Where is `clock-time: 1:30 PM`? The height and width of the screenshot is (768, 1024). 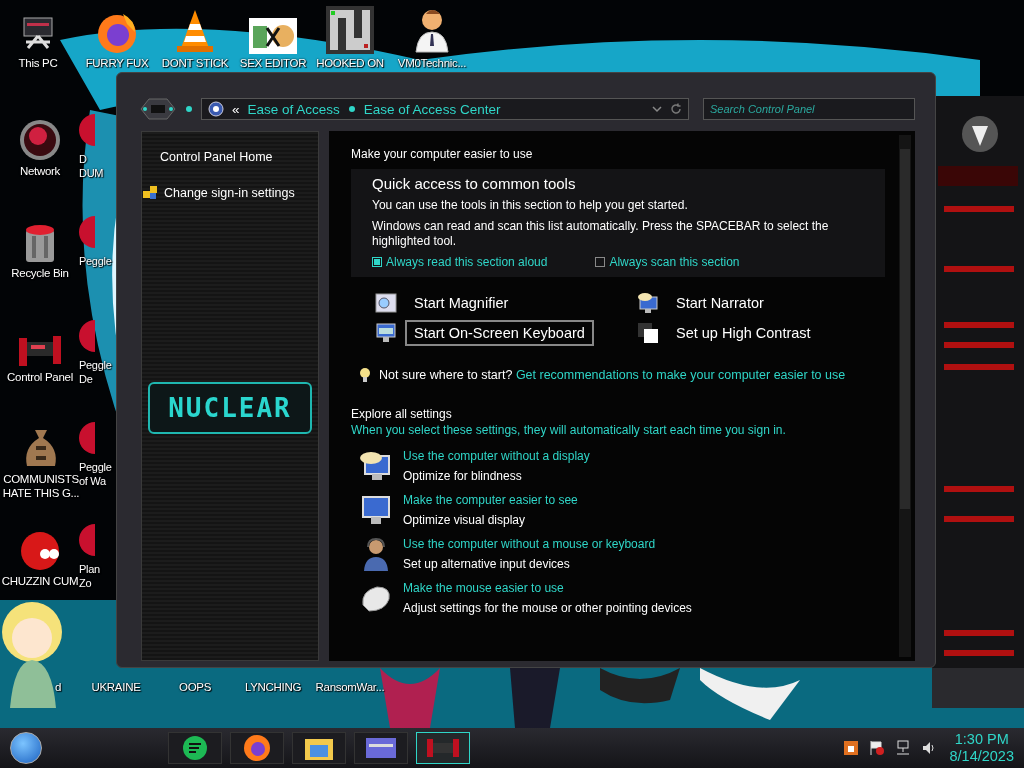 clock-time: 1:30 PM is located at coordinates (981, 739).